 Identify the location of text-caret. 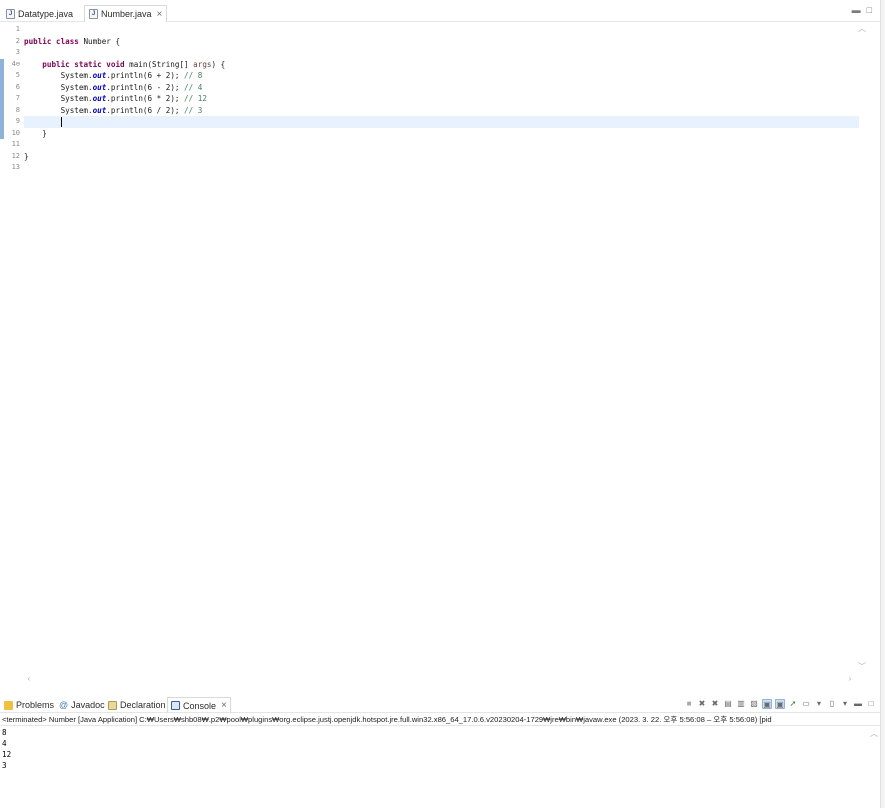
(61, 122).